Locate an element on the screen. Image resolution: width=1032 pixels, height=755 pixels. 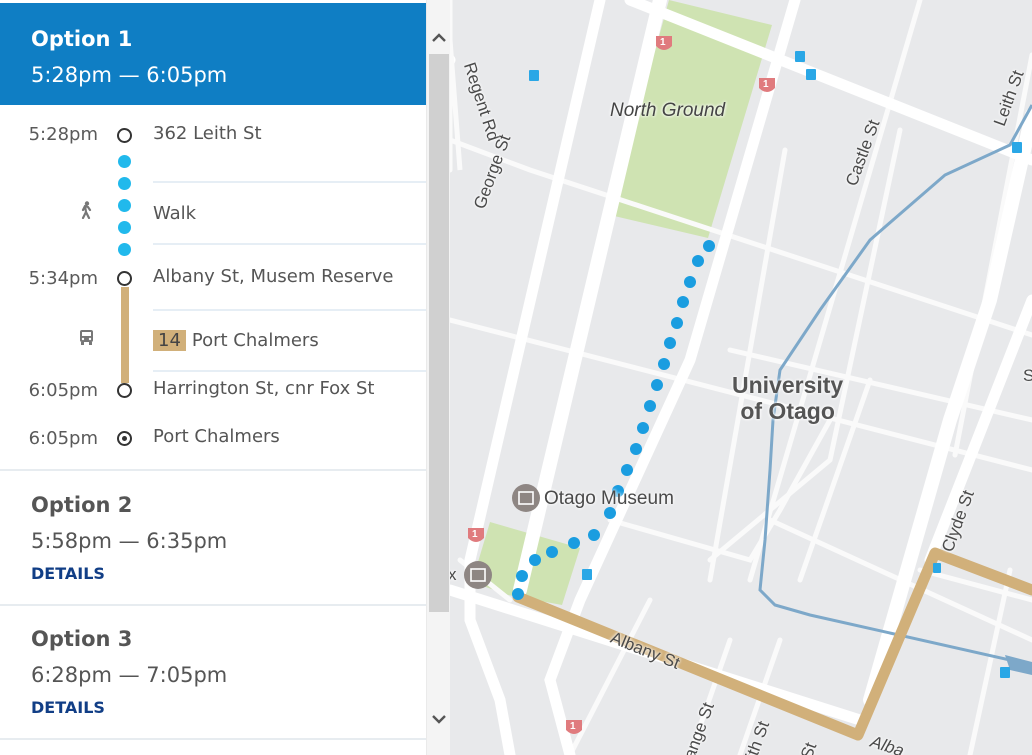
option-2: Option 2 5:58pm — 6:35pm DETAILS is located at coordinates (213, 537).